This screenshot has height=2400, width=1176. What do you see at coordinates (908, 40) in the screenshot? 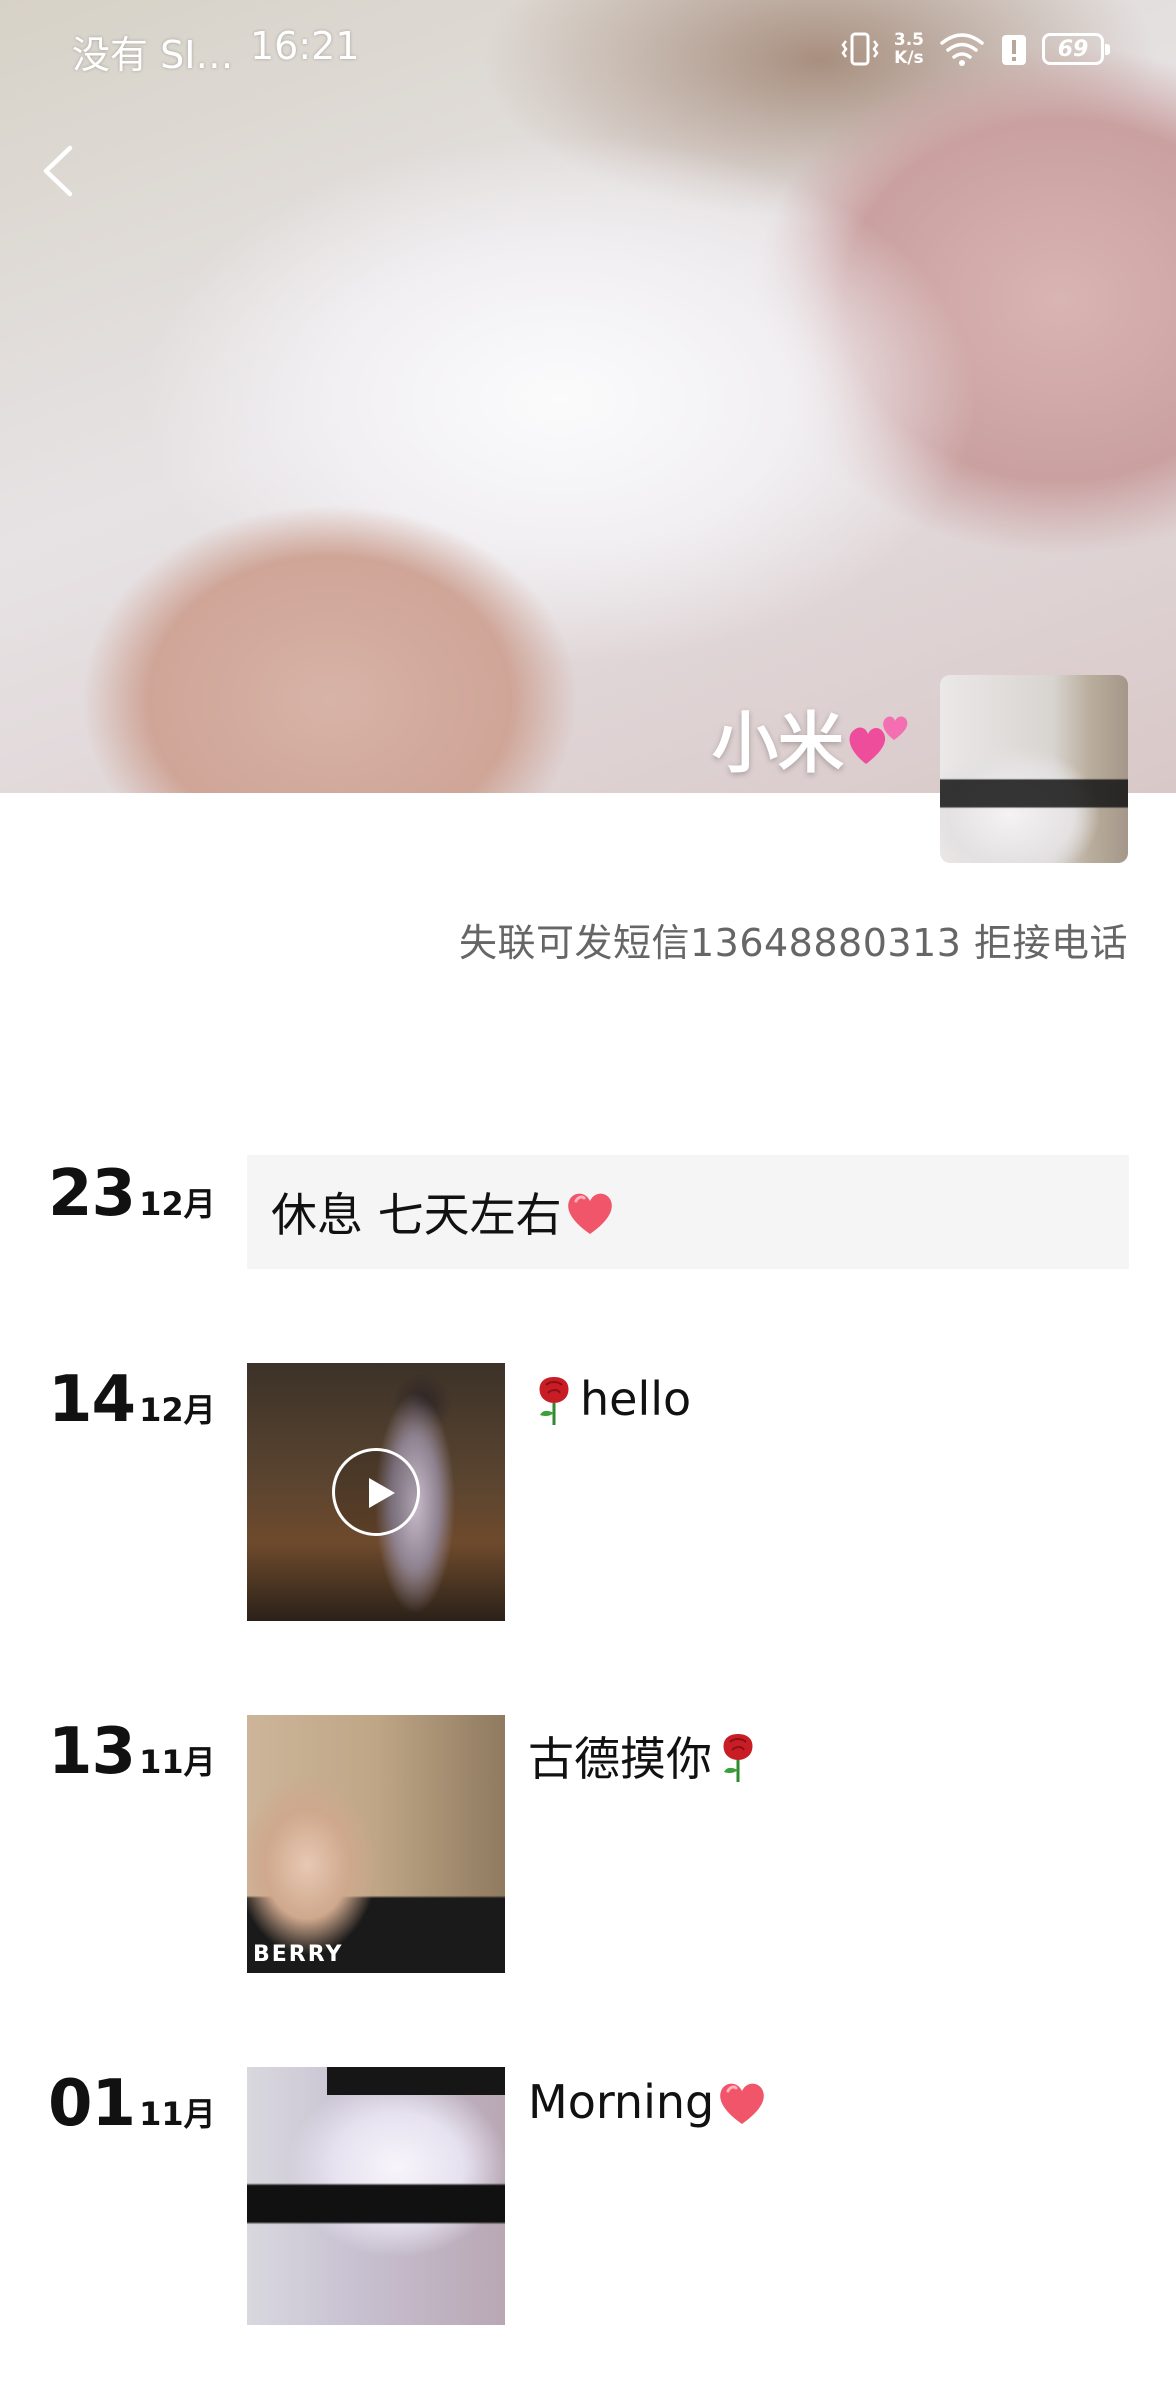
I see `net-speed-value: 3.5` at bounding box center [908, 40].